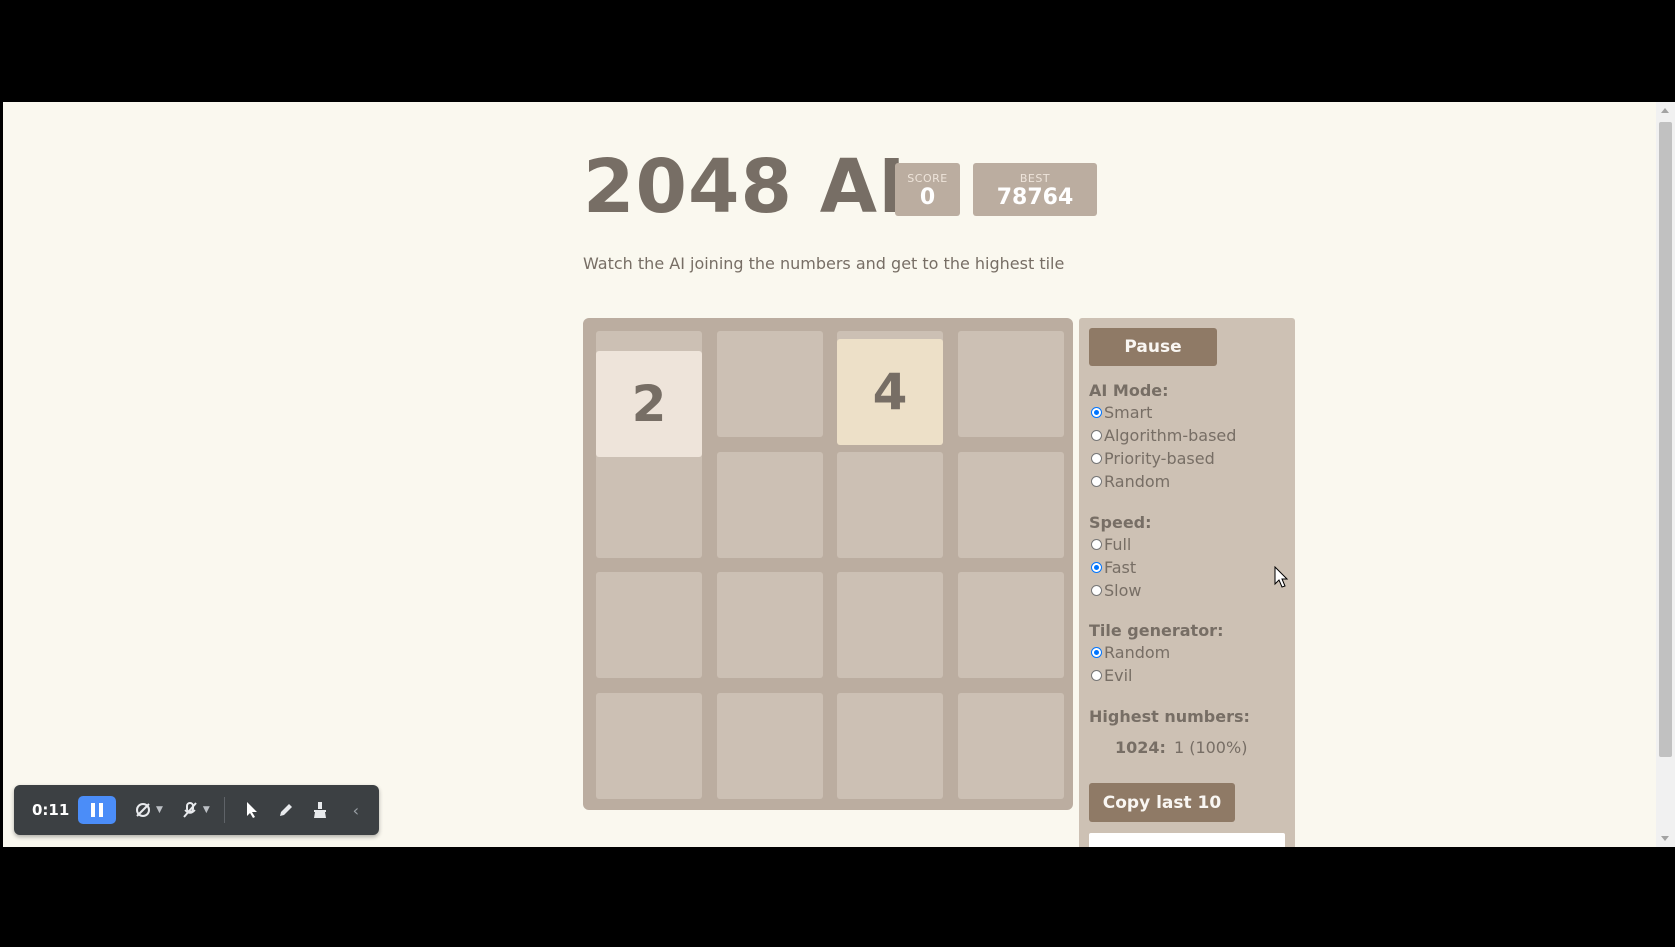 The image size is (1675, 947). What do you see at coordinates (159, 810) in the screenshot?
I see `camera-dropdown-icon: ▼` at bounding box center [159, 810].